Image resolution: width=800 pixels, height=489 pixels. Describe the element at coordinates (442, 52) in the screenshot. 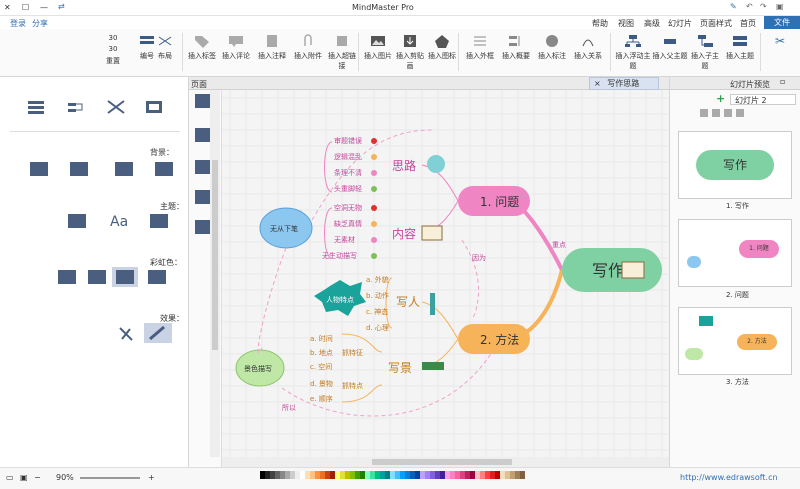

I see `insert-icon-button: 插入图标` at that location.